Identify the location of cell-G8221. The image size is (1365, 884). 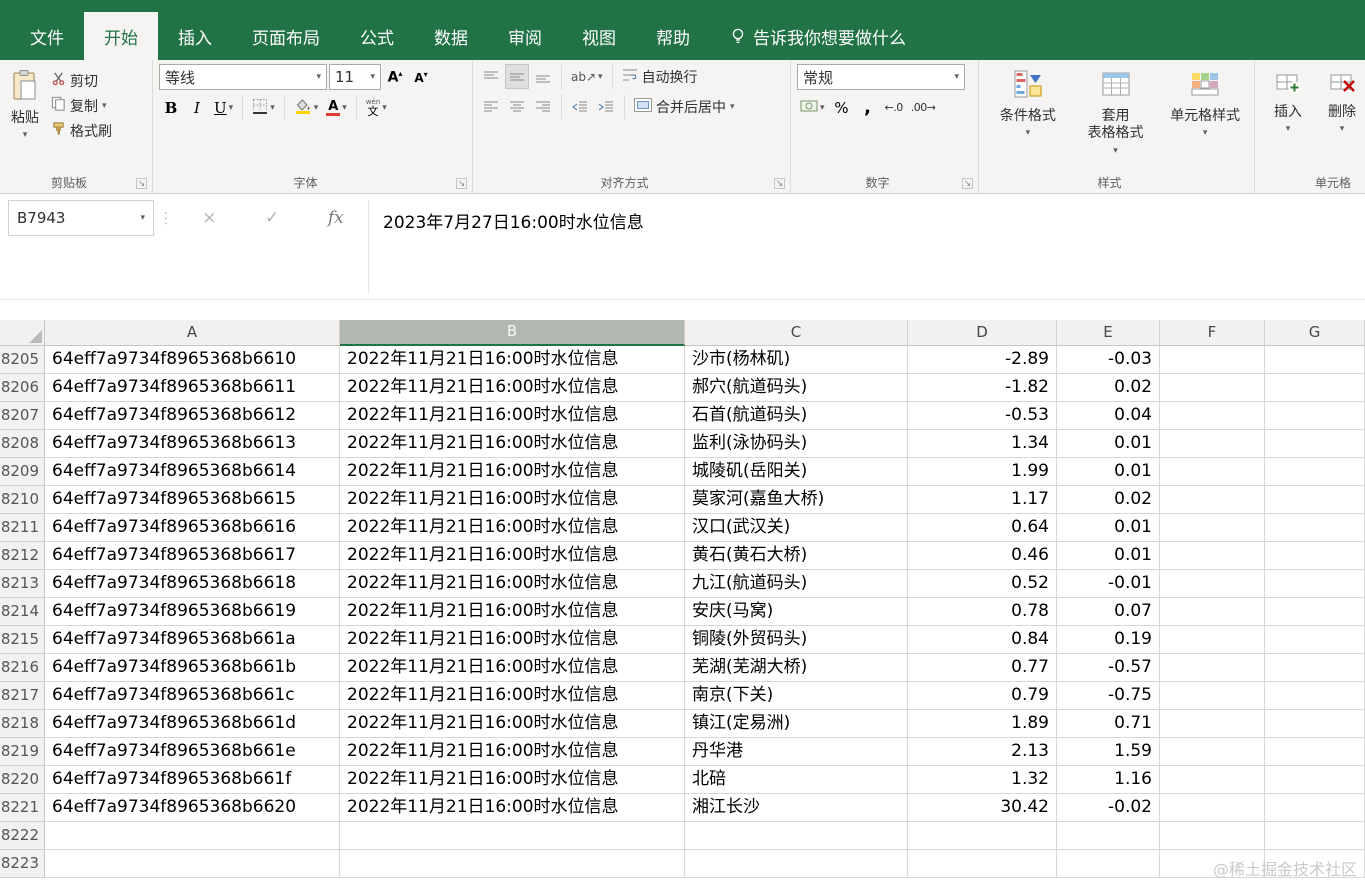
(1315, 808).